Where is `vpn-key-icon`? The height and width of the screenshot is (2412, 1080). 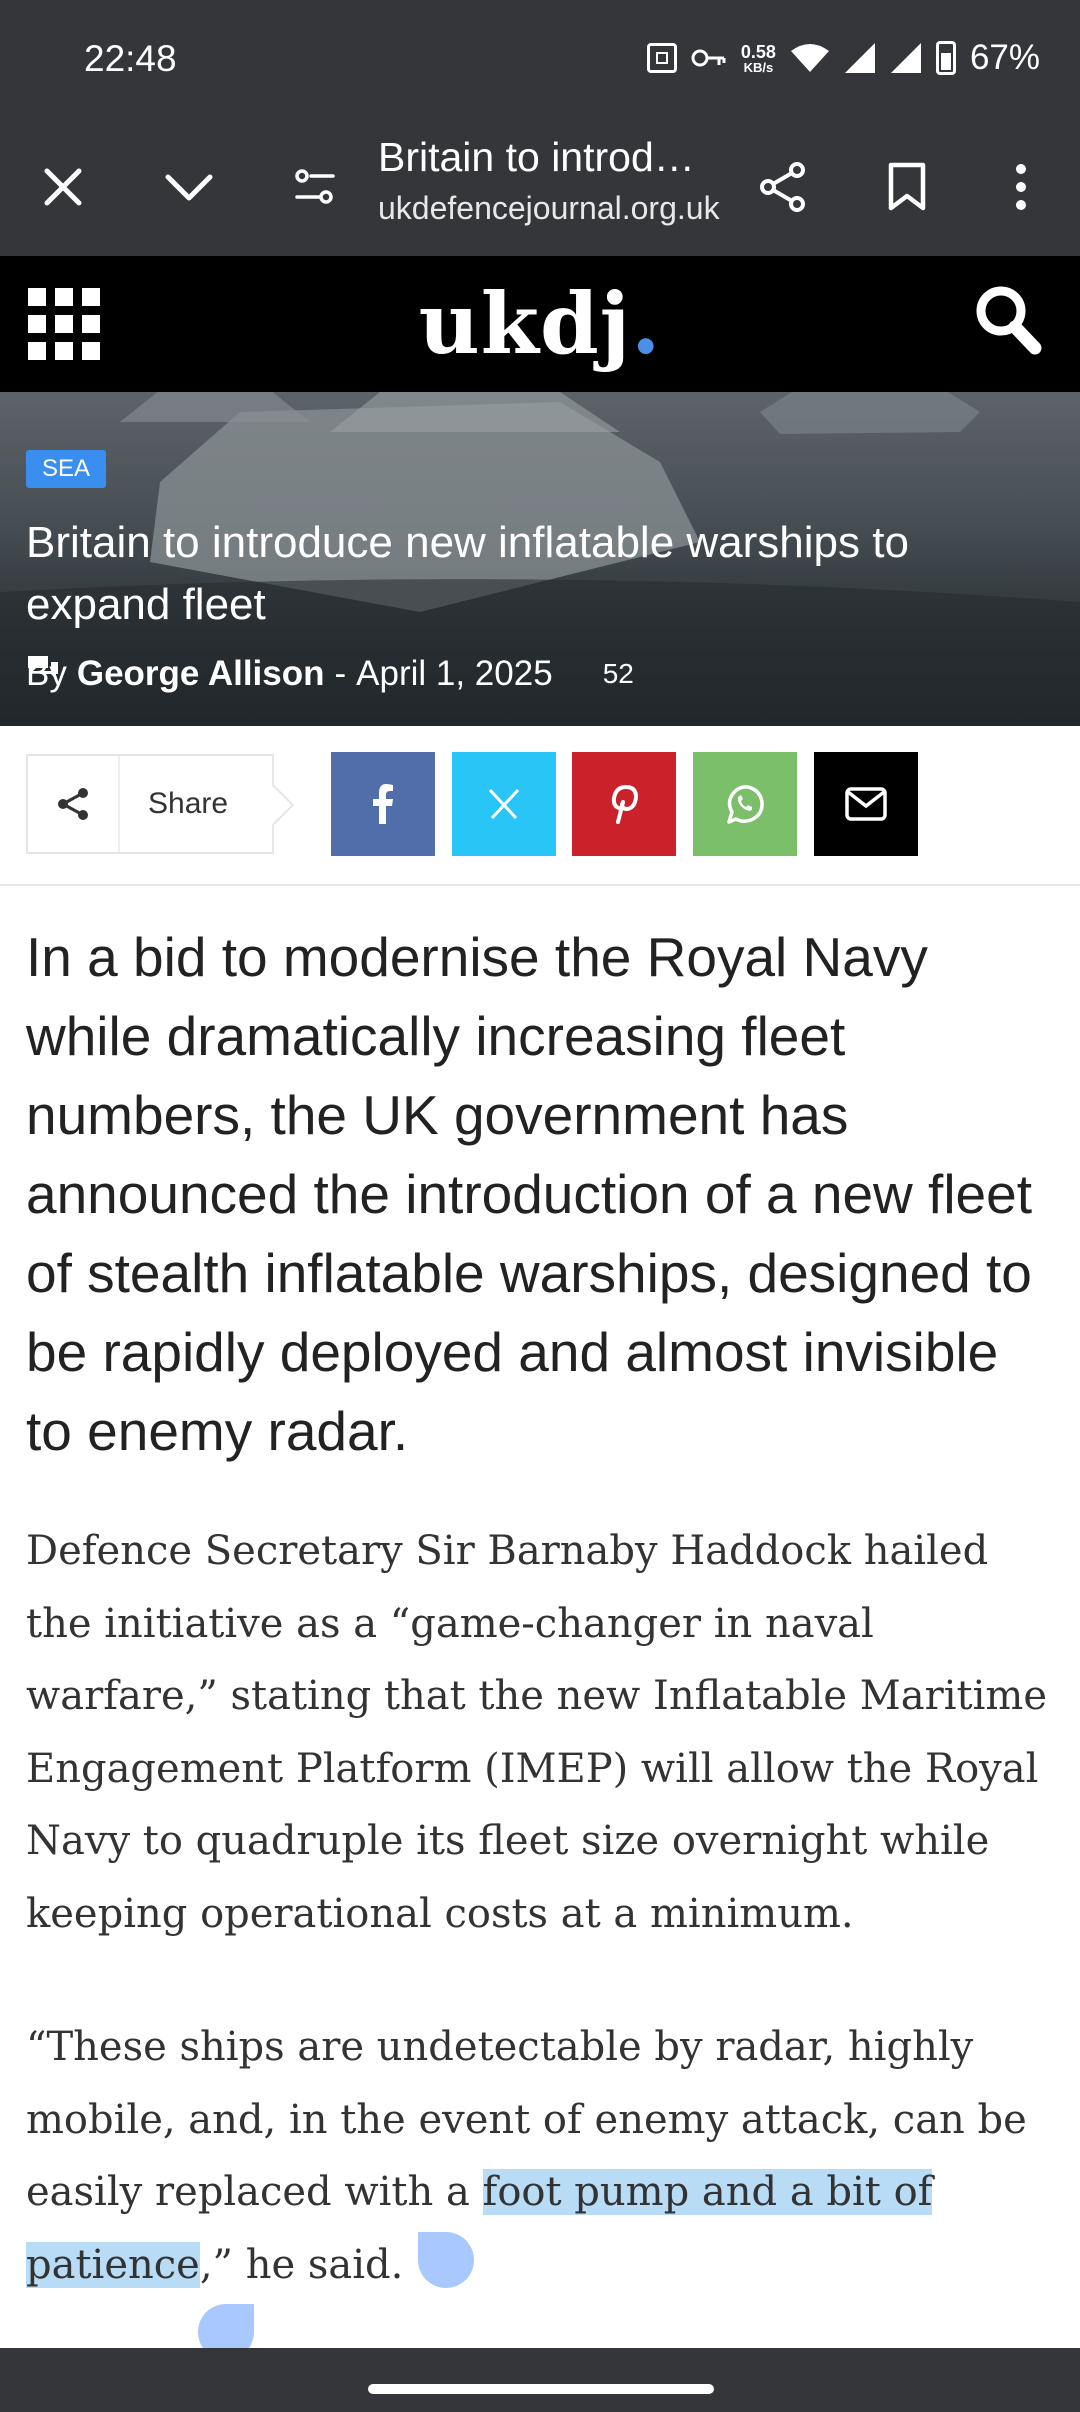 vpn-key-icon is located at coordinates (708, 58).